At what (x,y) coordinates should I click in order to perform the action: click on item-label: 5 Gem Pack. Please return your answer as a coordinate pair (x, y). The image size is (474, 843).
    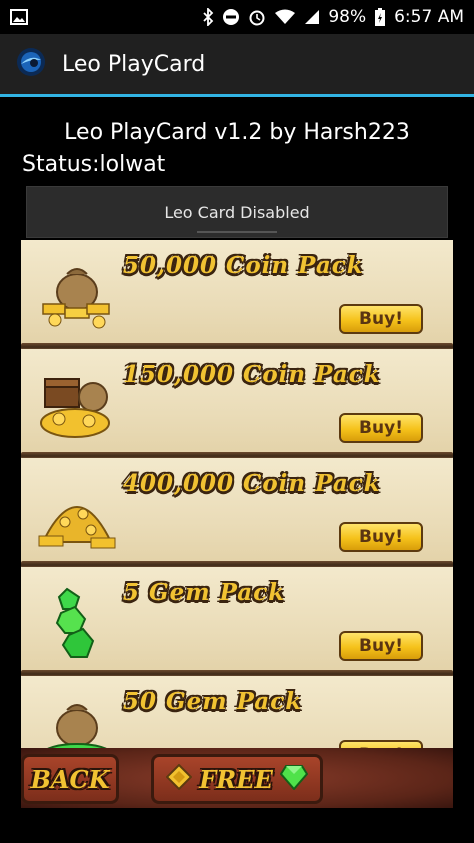
    Looking at the image, I should click on (204, 592).